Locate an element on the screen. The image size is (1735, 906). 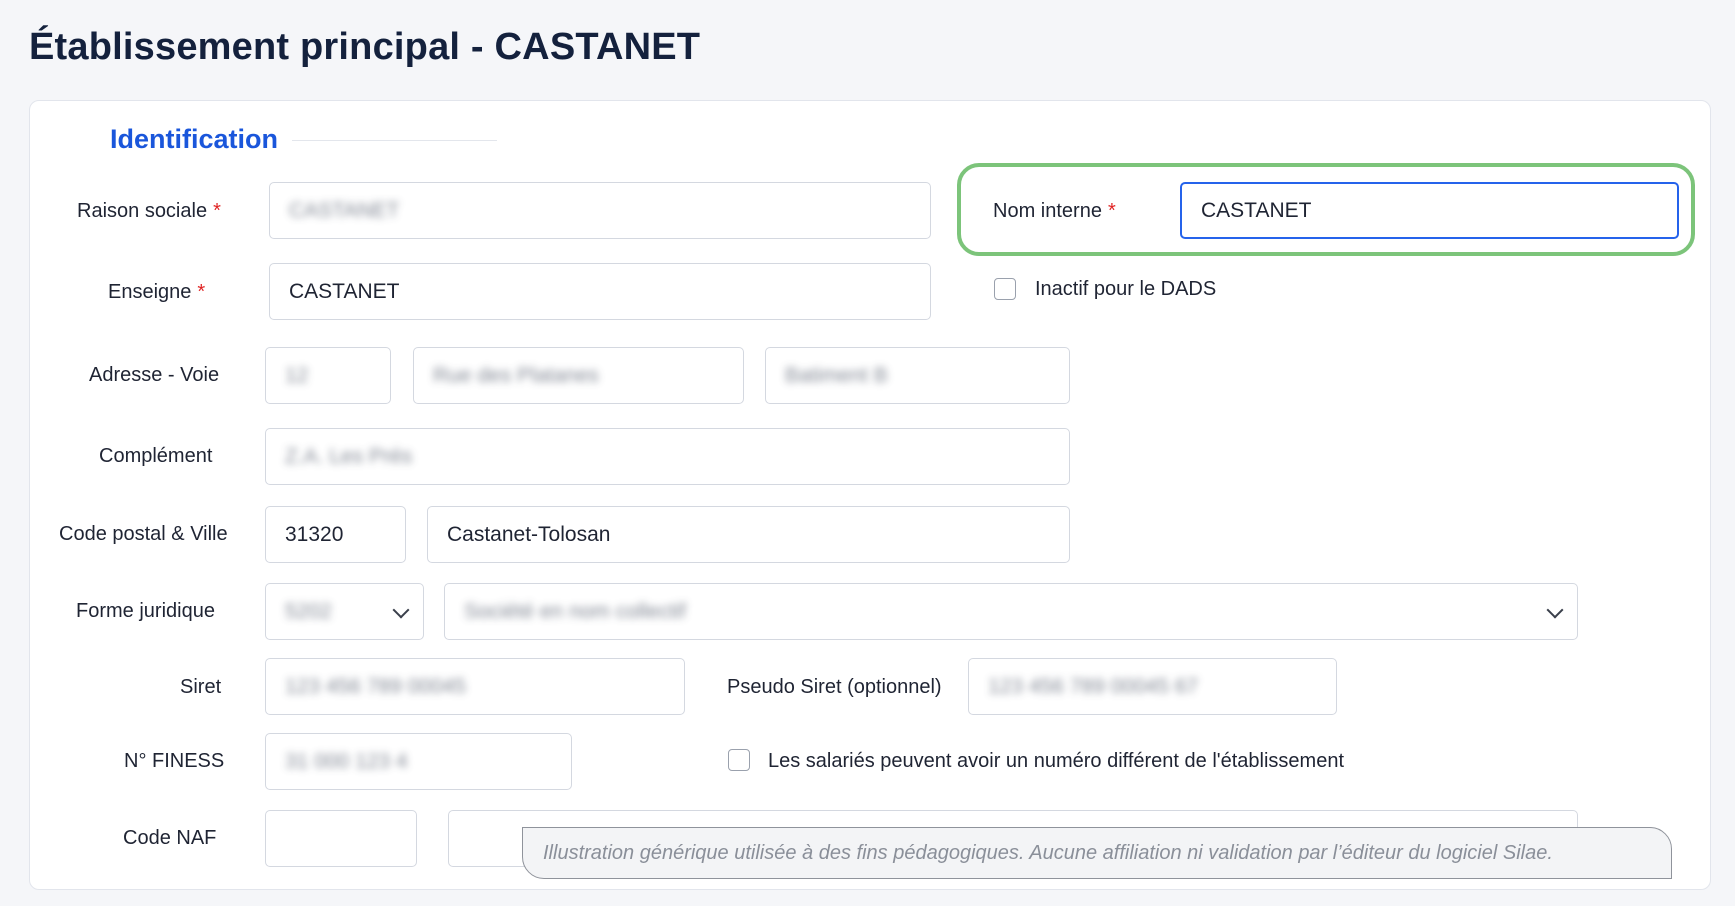
adresse-numero-input: 12 is located at coordinates (328, 375).